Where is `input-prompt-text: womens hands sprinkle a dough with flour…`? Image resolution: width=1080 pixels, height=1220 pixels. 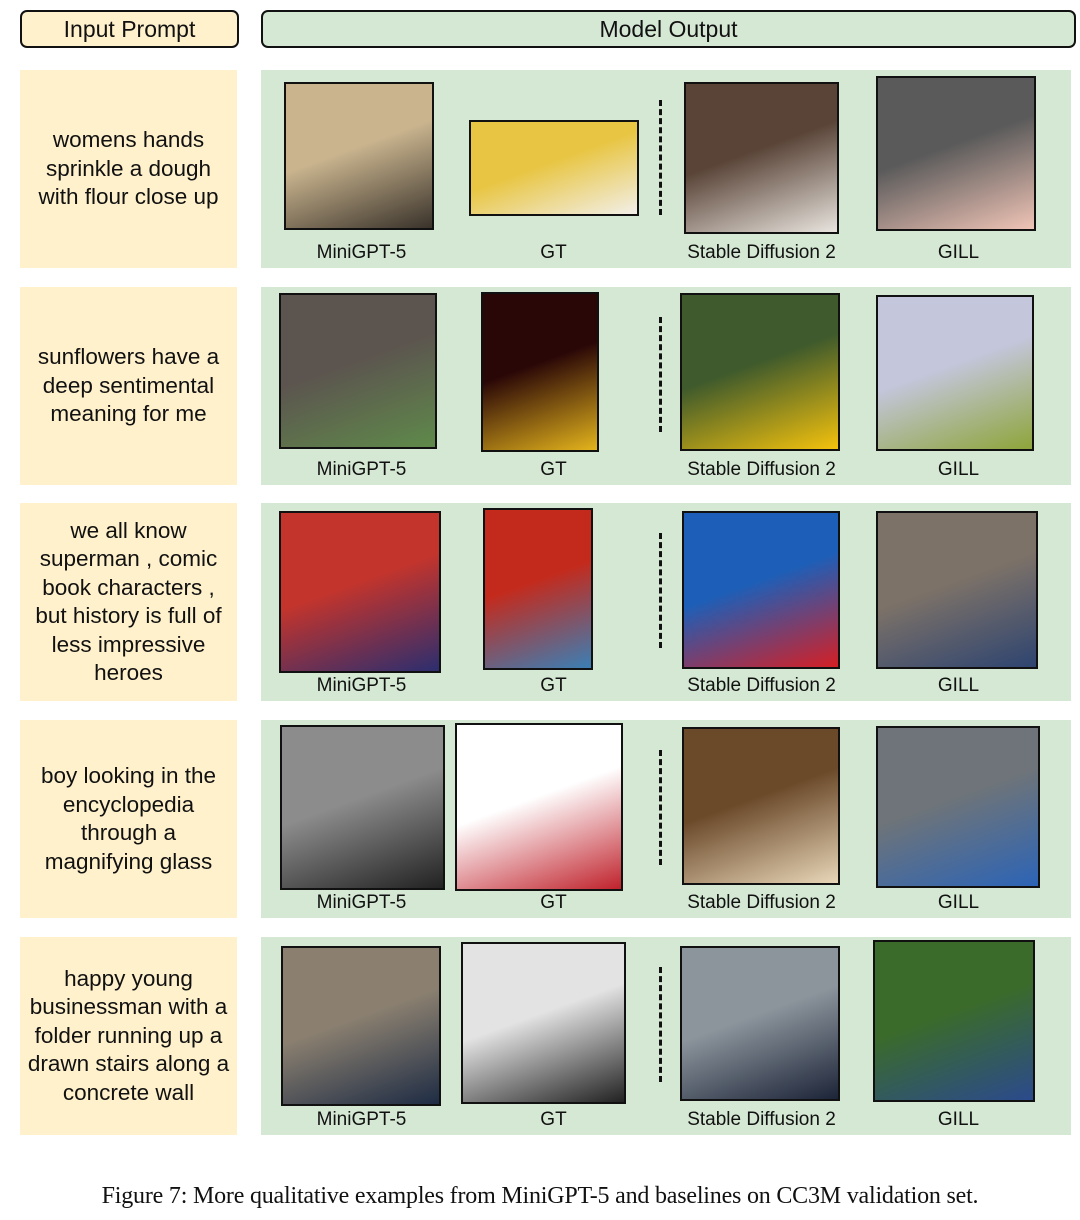 input-prompt-text: womens hands sprinkle a dough with flour… is located at coordinates (128, 169).